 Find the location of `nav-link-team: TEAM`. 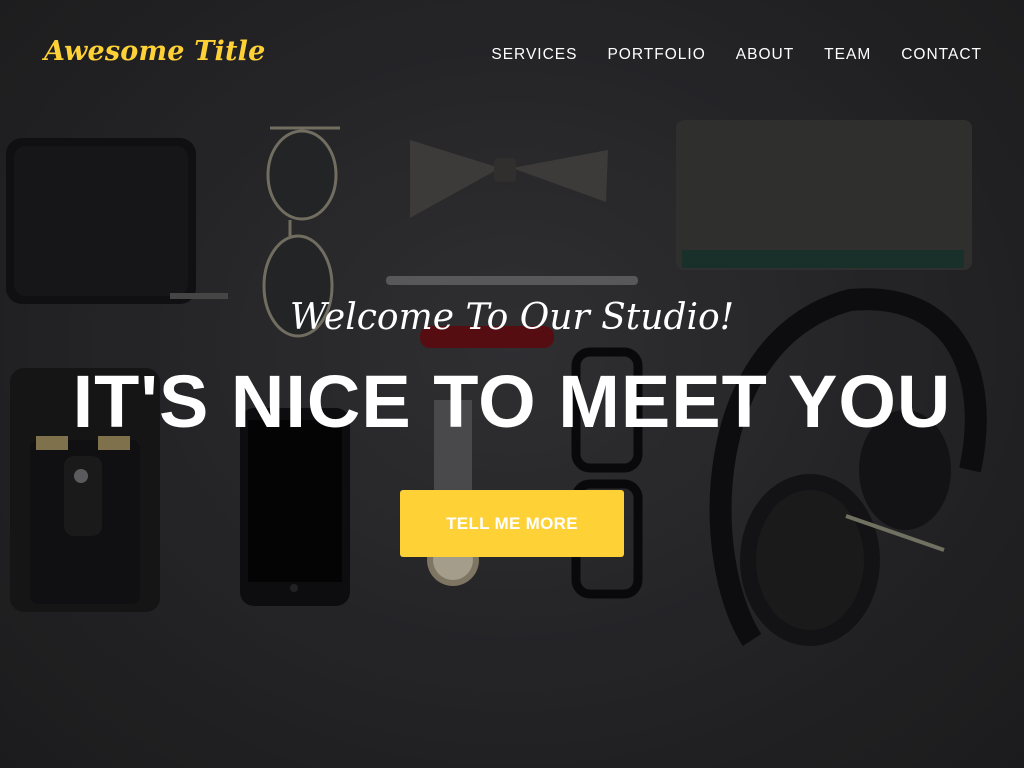

nav-link-team: TEAM is located at coordinates (847, 54).